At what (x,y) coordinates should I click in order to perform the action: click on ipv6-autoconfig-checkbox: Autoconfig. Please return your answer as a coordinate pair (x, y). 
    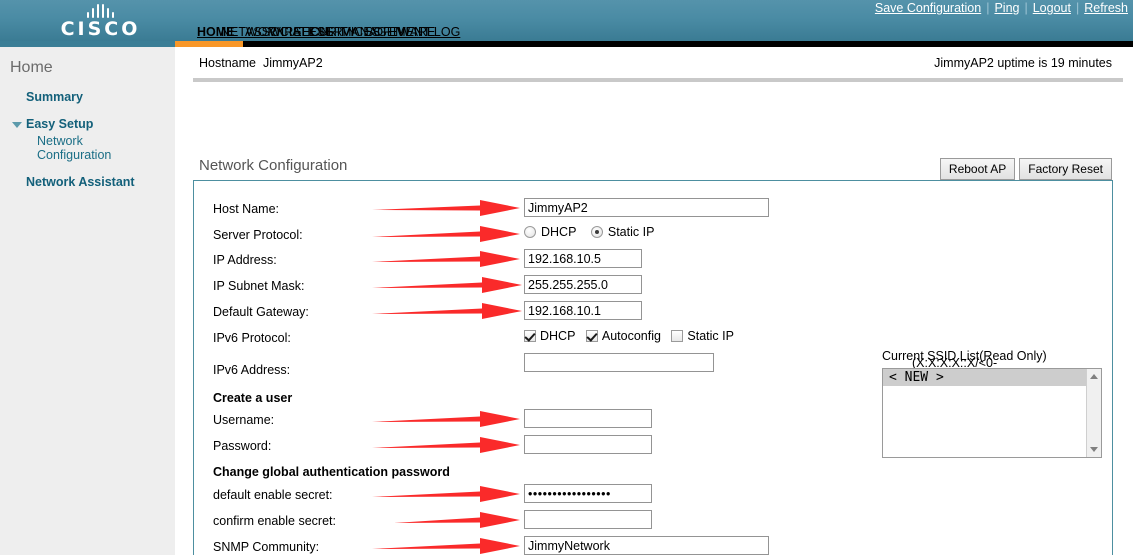
    Looking at the image, I should click on (623, 336).